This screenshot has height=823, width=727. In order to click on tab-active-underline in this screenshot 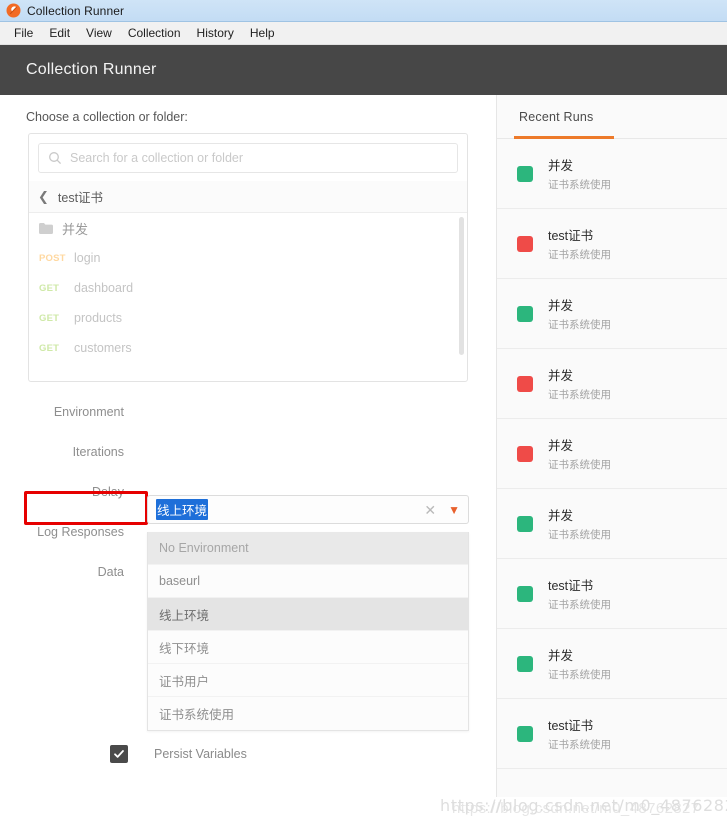, I will do `click(564, 137)`.